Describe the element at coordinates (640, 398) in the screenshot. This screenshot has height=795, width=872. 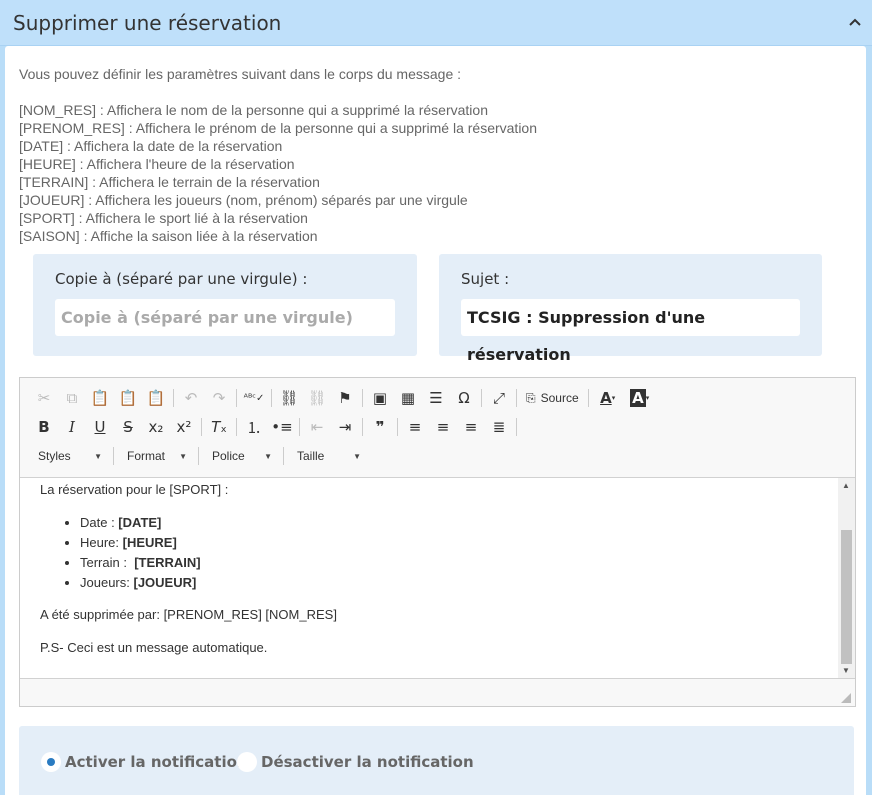
I see `bg-color-icon: A ▾` at that location.